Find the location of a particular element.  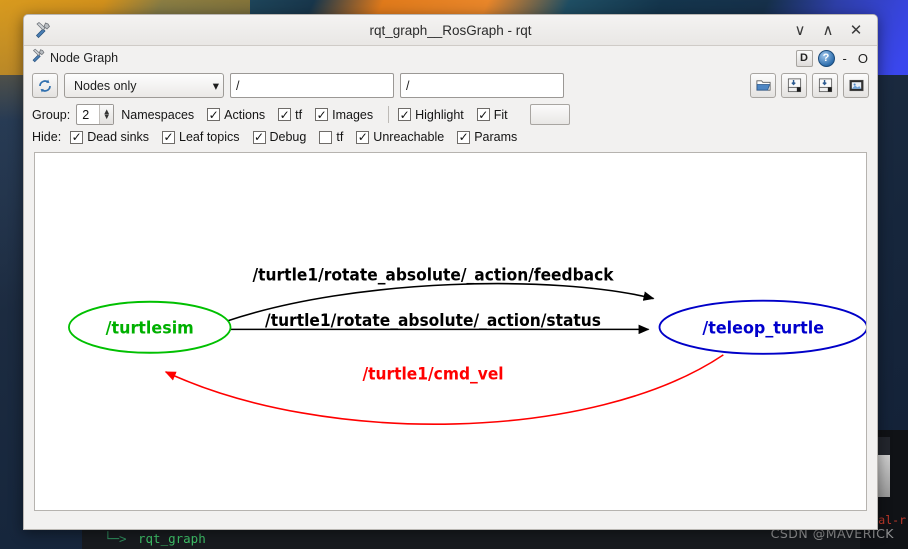

checkbox-highlight-box: ✓ is located at coordinates (405, 114).